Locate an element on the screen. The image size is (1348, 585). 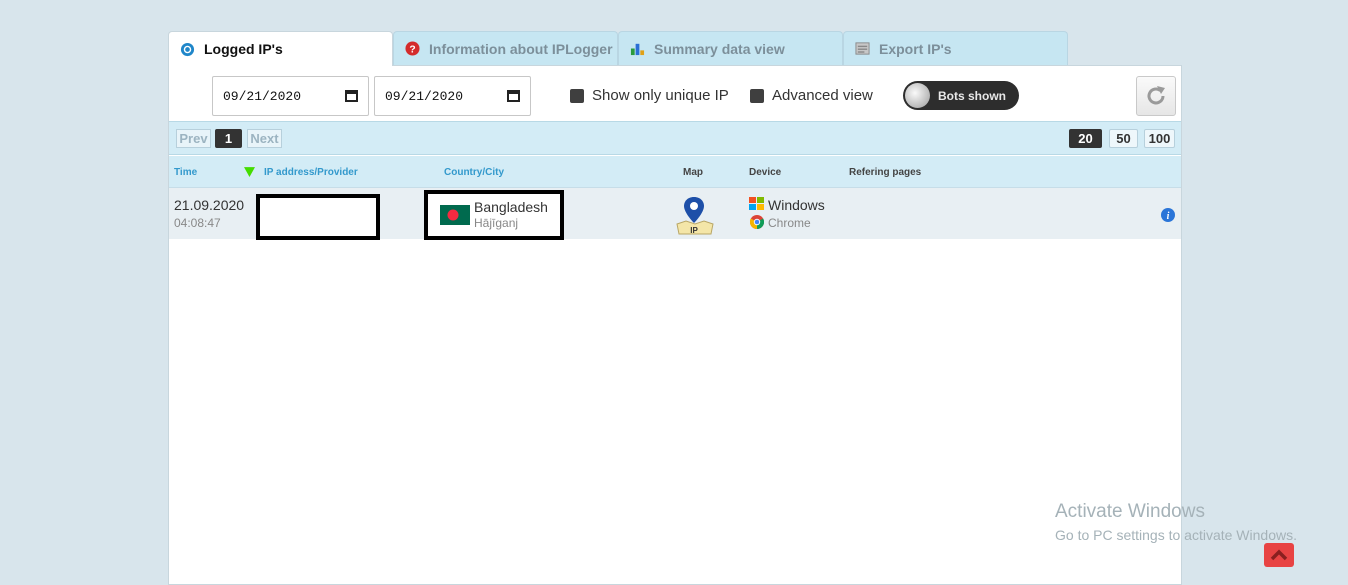
pagination-bar: Prev 1 Next 20 50 100 is located at coordinates (675, 138).